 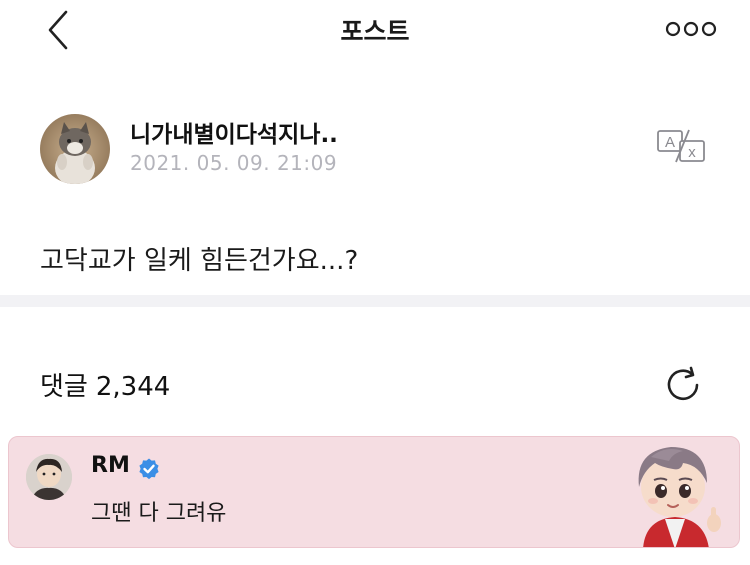 I want to click on character-sticker-image, so click(x=679, y=497).